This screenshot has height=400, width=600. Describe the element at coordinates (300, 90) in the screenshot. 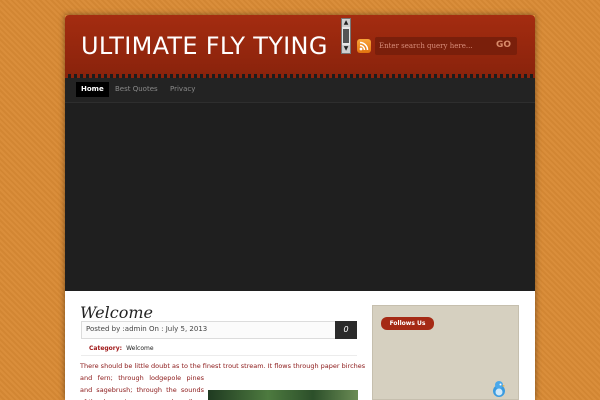

I see `main-nav: Home Best Quotes Privacy` at that location.